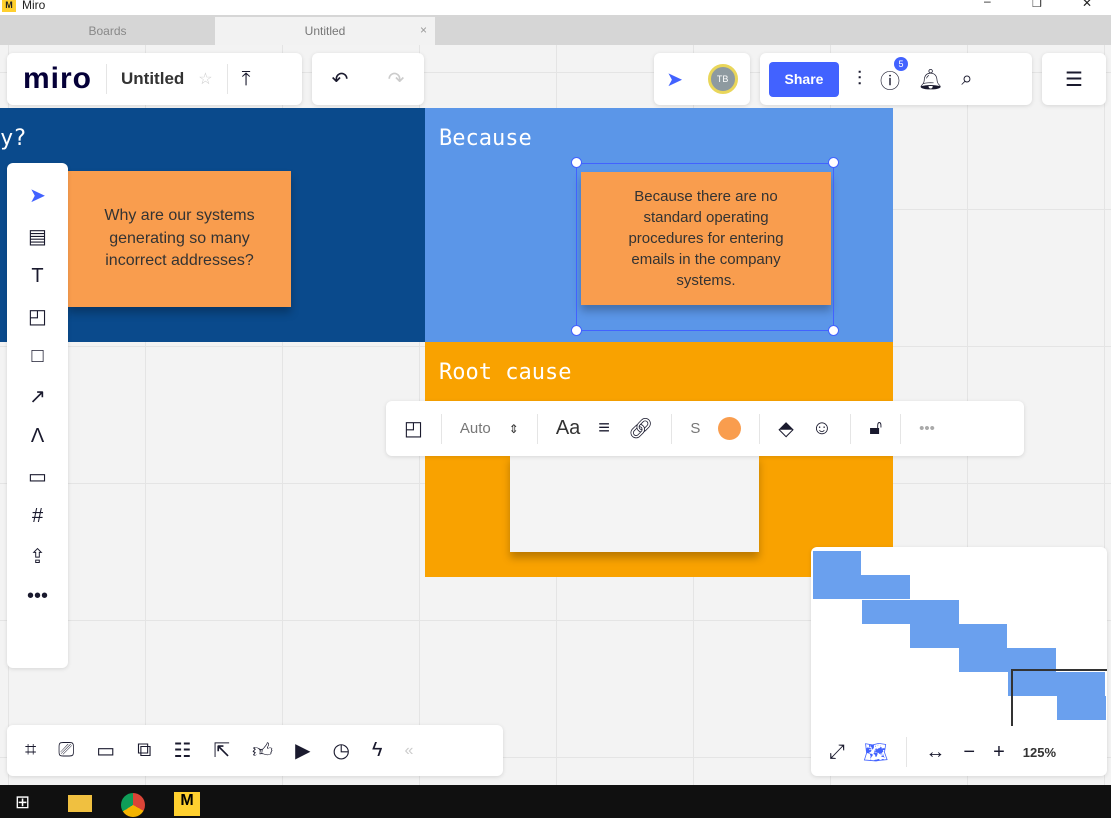 The height and width of the screenshot is (818, 1111). Describe the element at coordinates (413, 428) in the screenshot. I see `sticky-type-icon: ◰` at that location.